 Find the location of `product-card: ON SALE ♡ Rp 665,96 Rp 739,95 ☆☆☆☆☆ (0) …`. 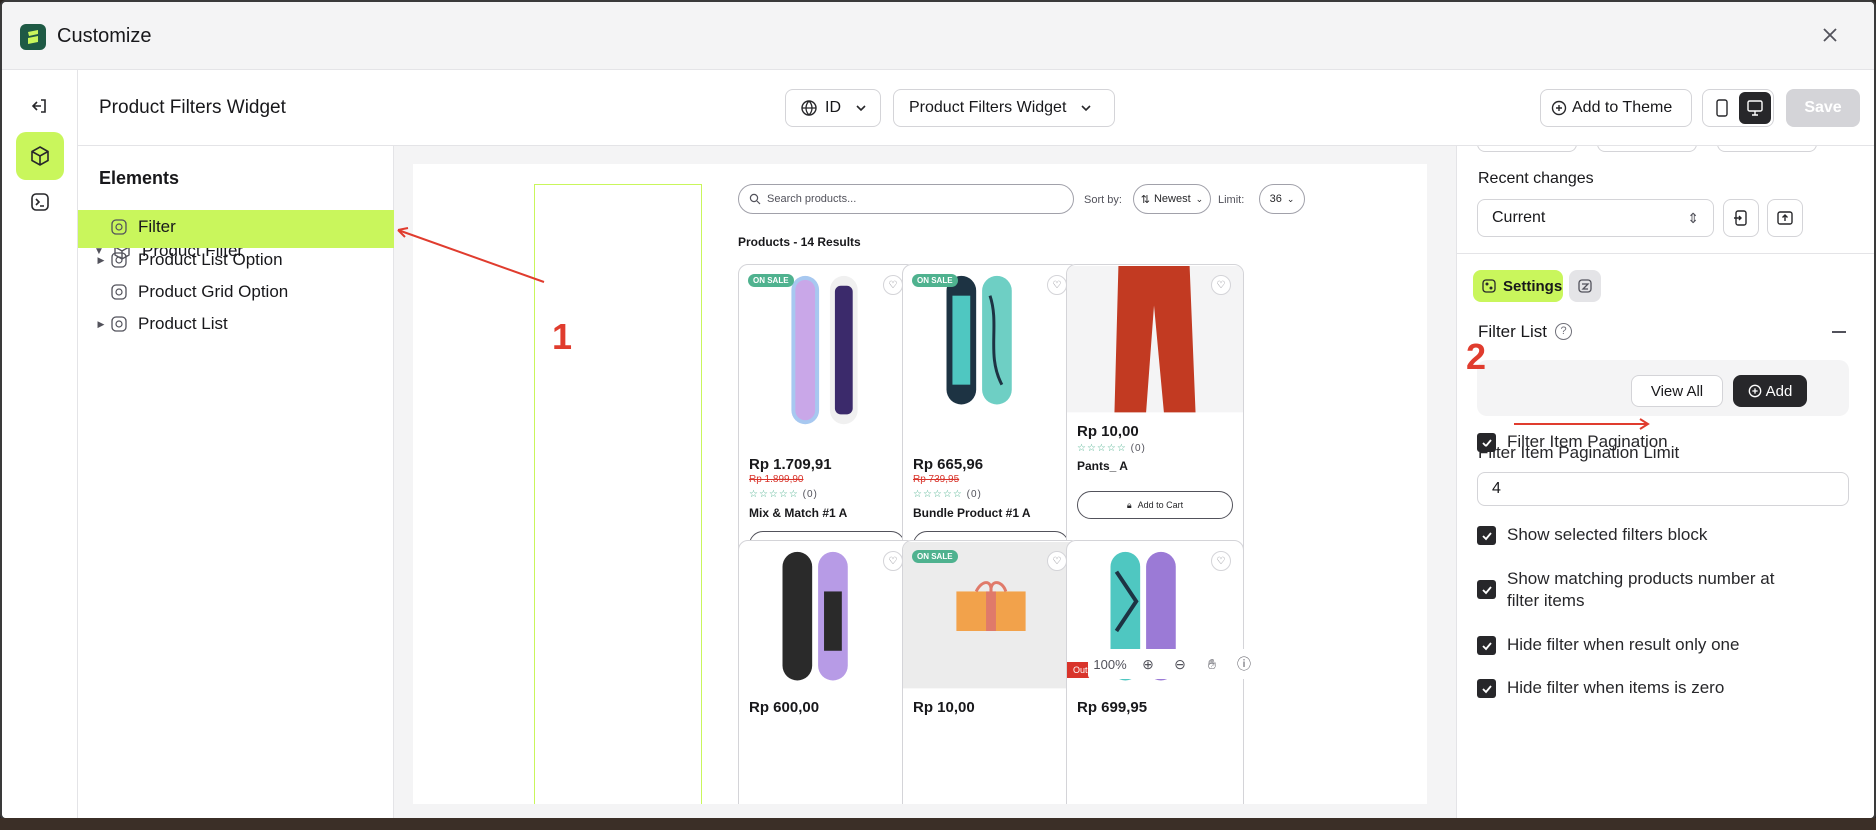

product-card: ON SALE ♡ Rp 665,96 Rp 739,95 ☆☆☆☆☆ (0) … is located at coordinates (991, 419).